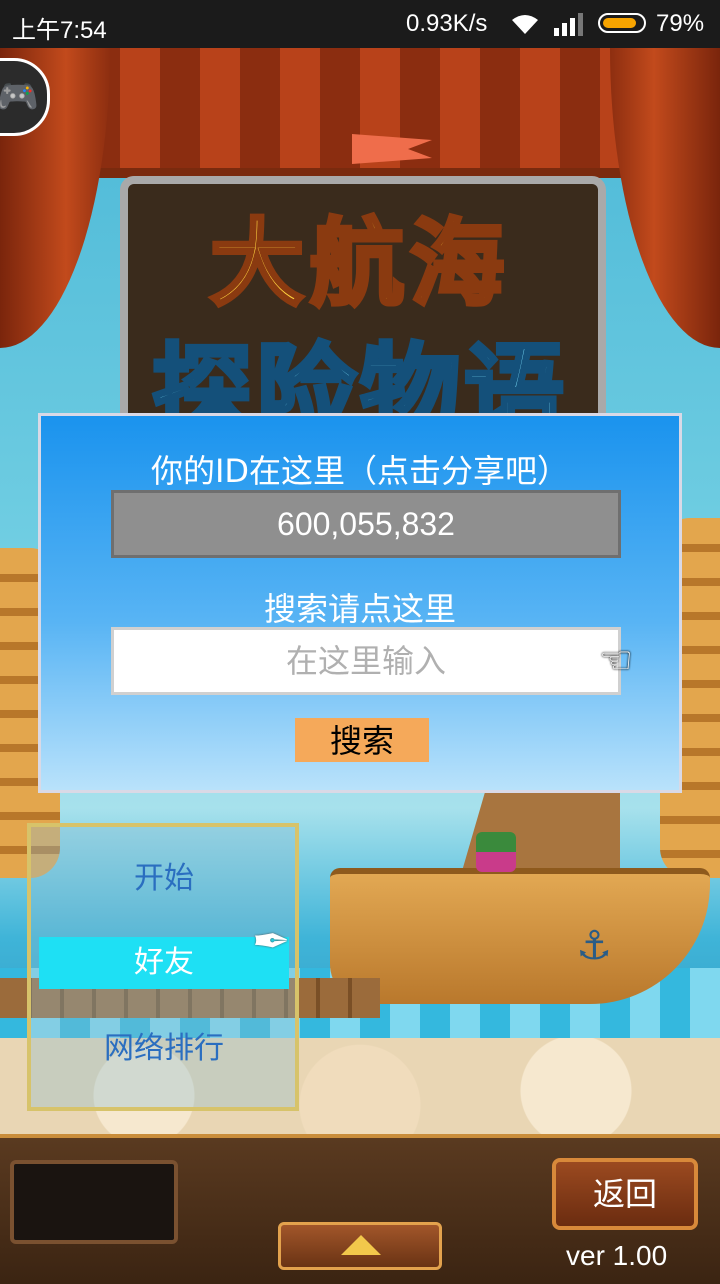  Describe the element at coordinates (271, 941) in the screenshot. I see `quill-icon: ✒` at that location.